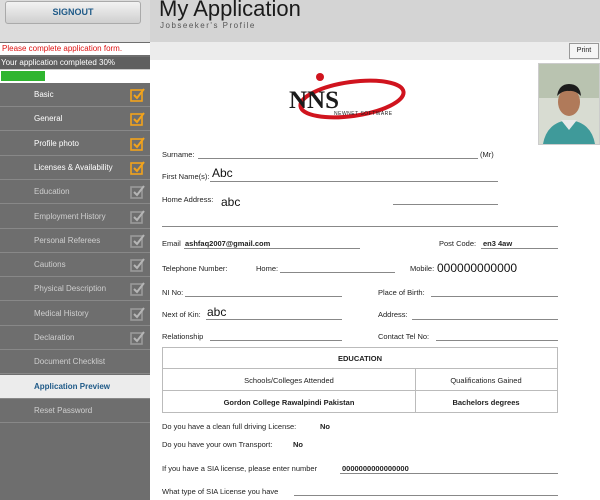 This screenshot has width=600, height=500. I want to click on home-phone-field, so click(337, 272).